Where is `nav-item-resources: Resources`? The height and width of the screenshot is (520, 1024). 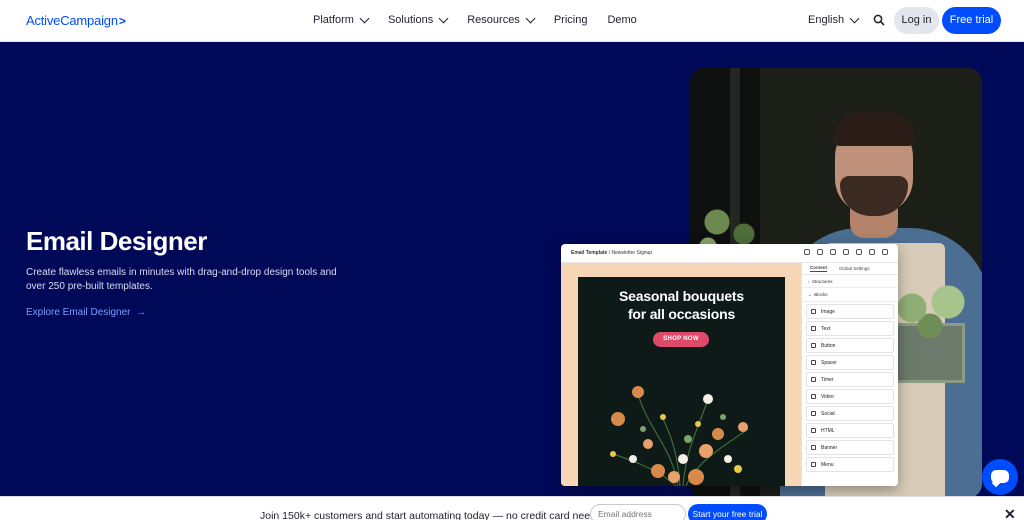 nav-item-resources: Resources is located at coordinates (501, 19).